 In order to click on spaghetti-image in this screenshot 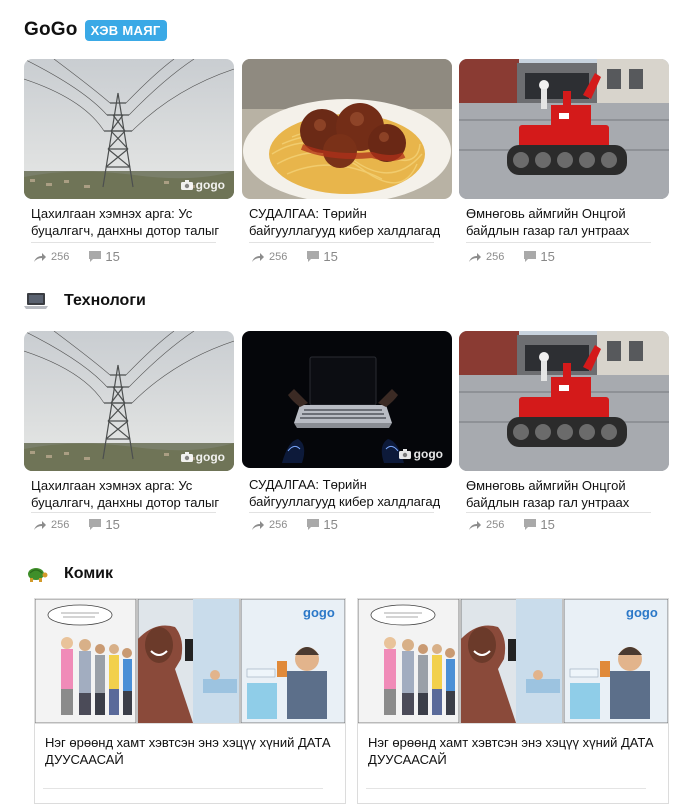, I will do `click(347, 129)`.